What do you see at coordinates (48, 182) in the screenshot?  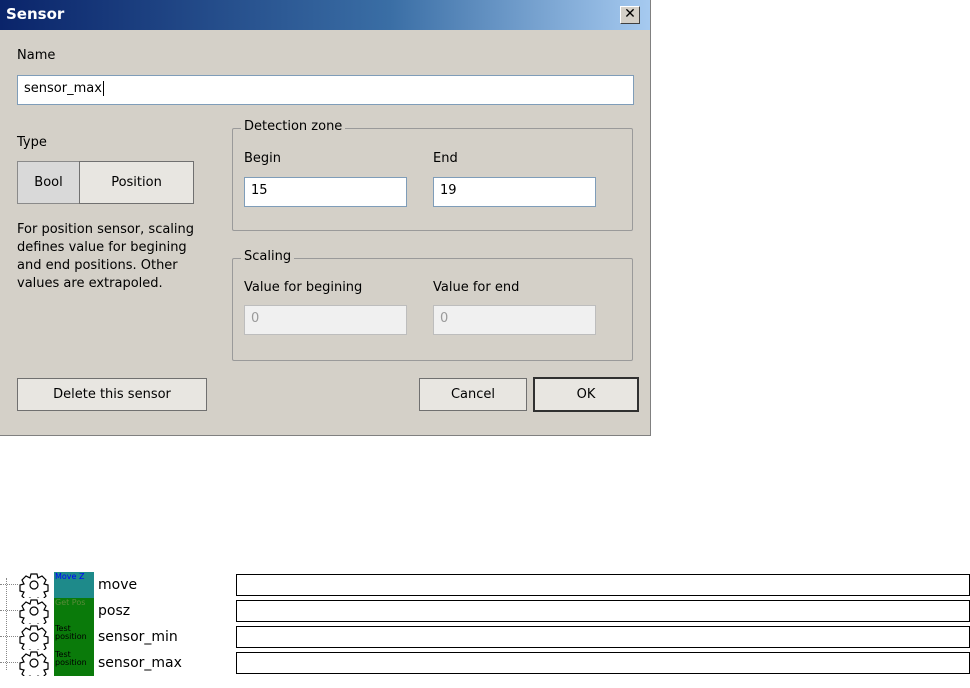 I see `type-bool-button: Bool` at bounding box center [48, 182].